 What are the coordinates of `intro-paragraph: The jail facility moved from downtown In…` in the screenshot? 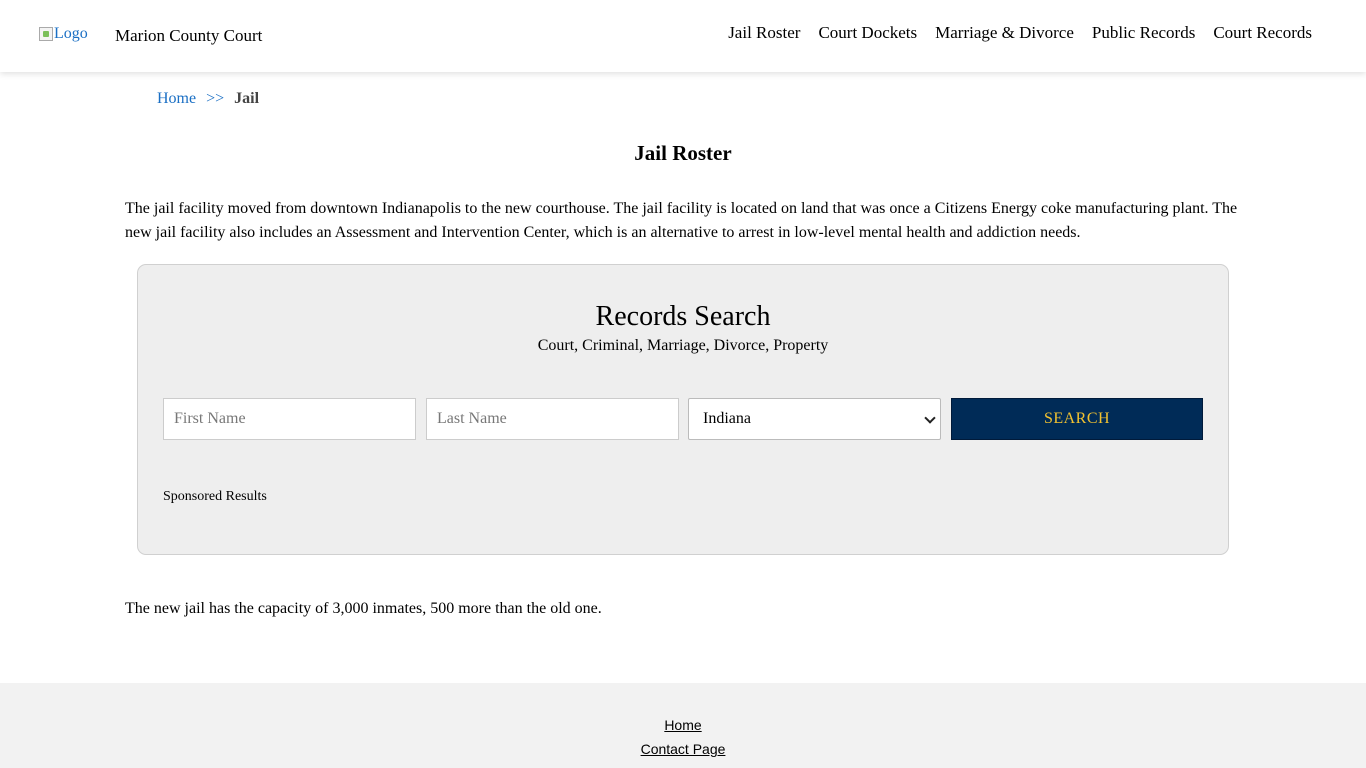 It's located at (681, 220).